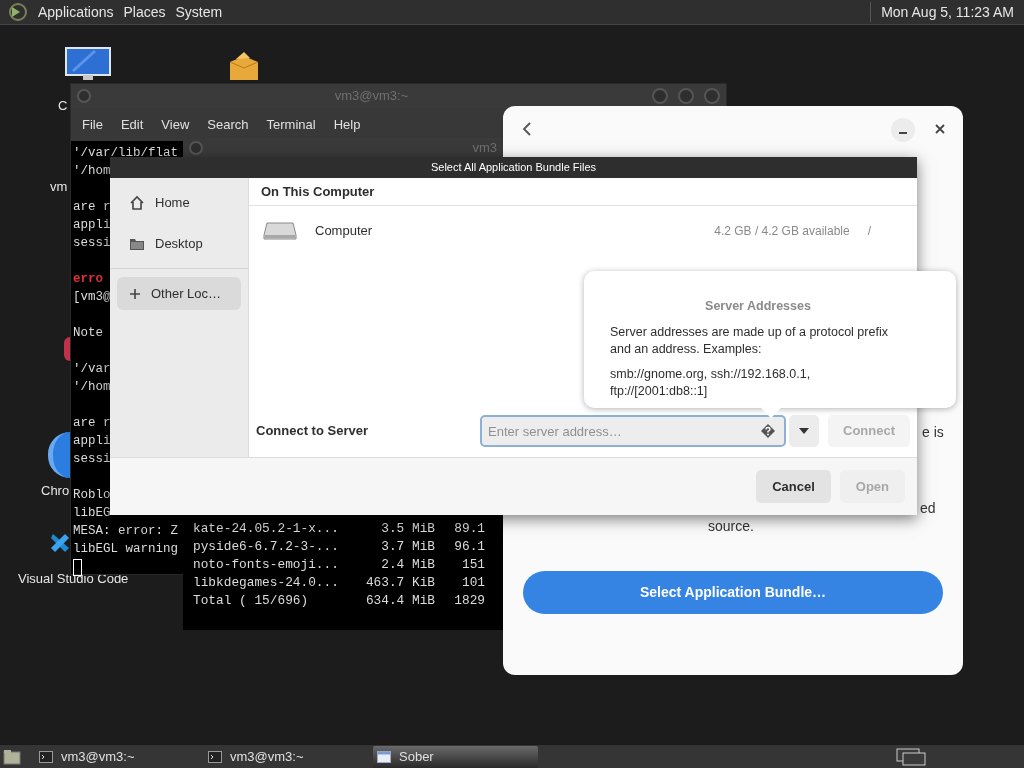 The width and height of the screenshot is (1024, 768). I want to click on disk-usage: 4.2 GB / 4.2 GB available, so click(782, 231).